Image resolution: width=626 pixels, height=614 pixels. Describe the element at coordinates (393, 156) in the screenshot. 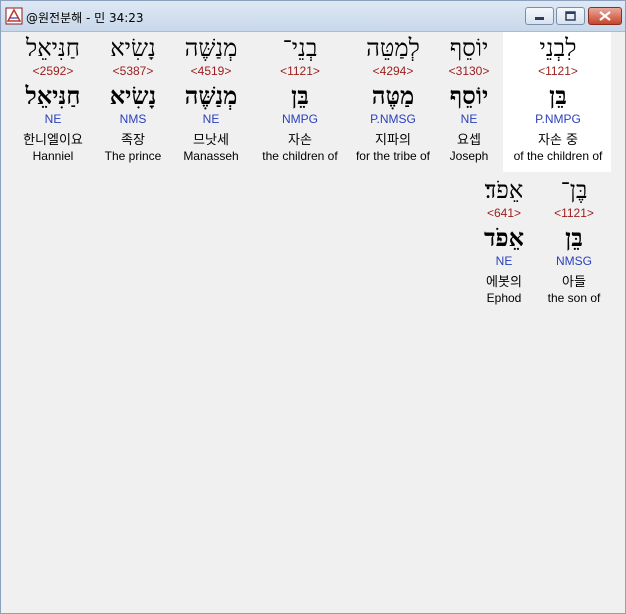

I see `english-gloss: for the tribe of` at that location.